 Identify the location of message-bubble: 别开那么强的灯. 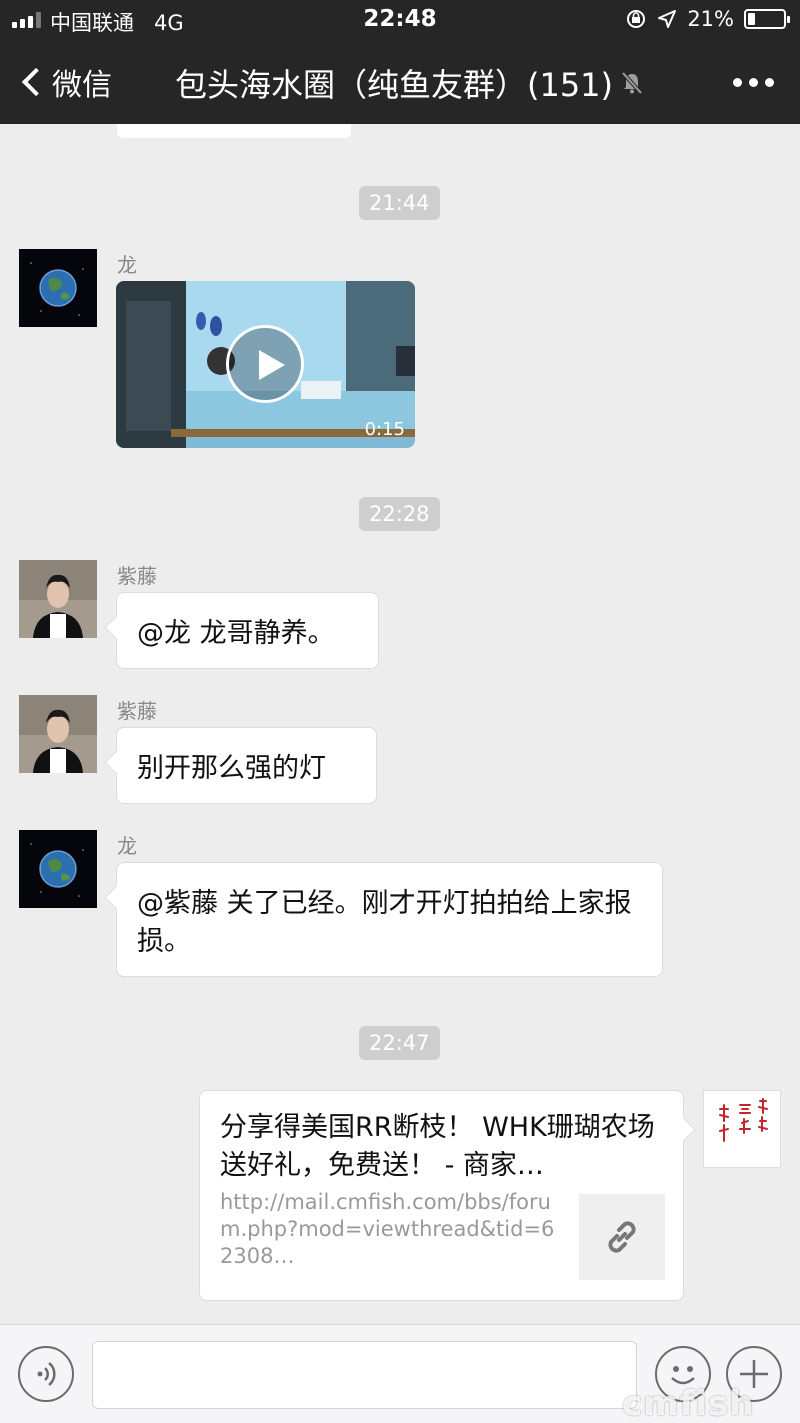
(246, 765).